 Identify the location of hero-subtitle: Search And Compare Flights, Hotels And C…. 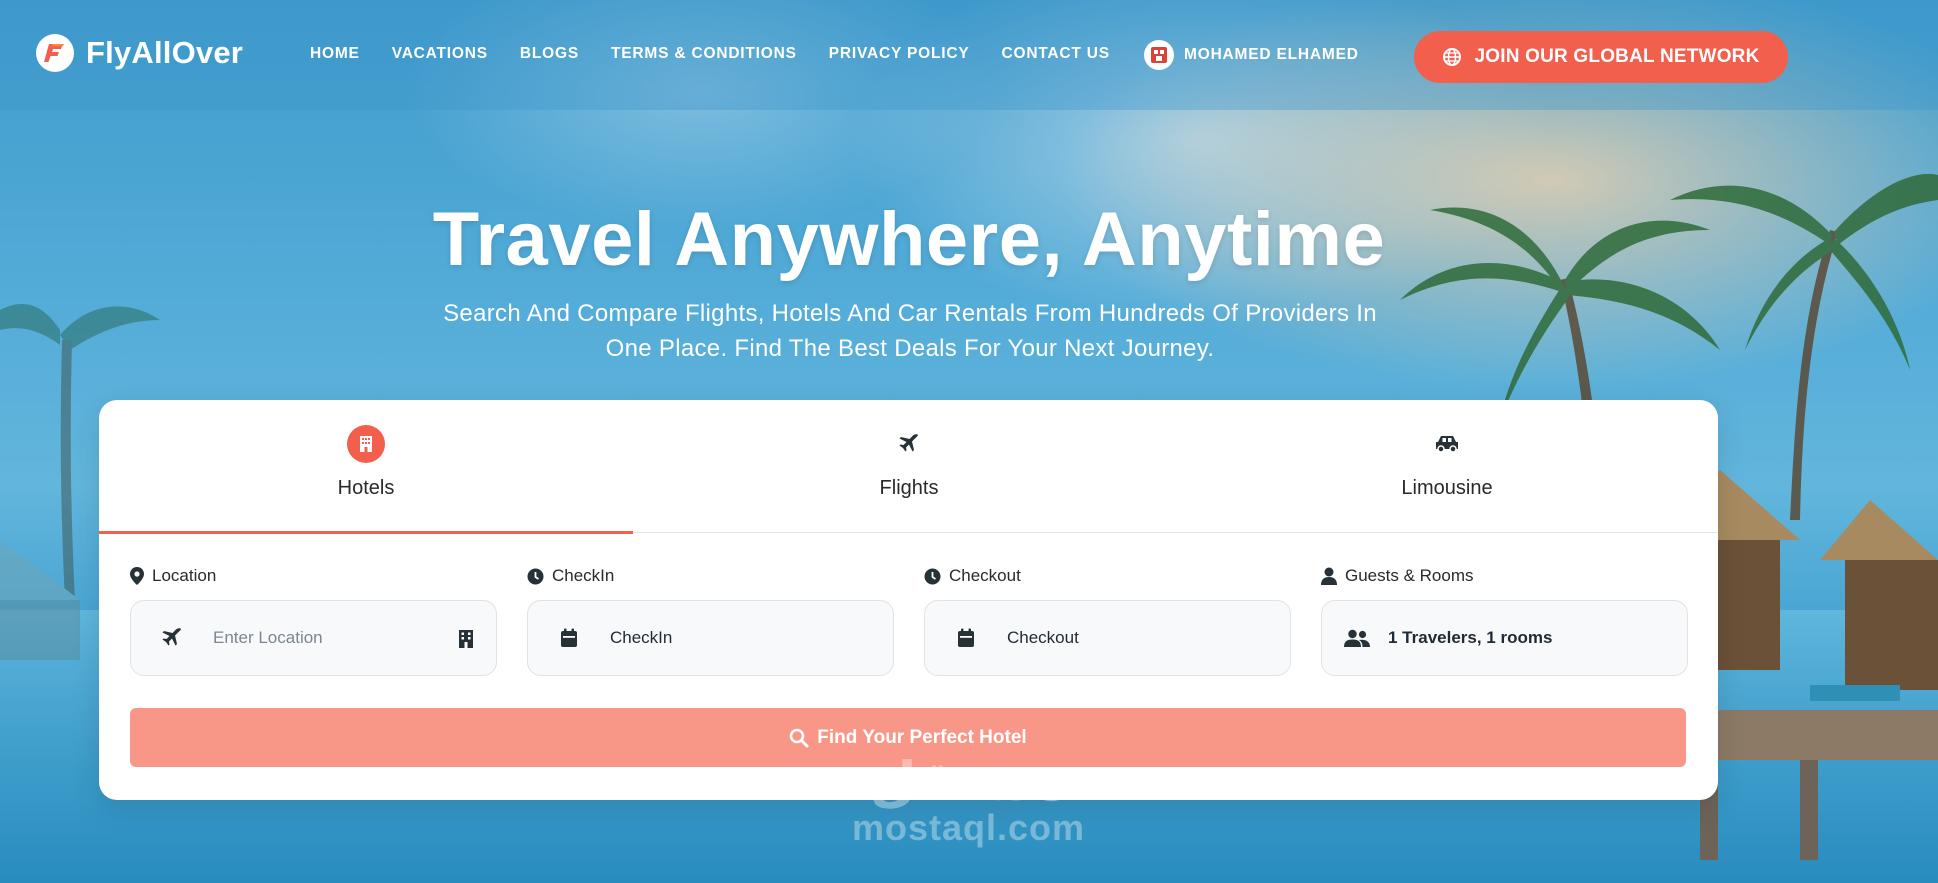
(910, 331).